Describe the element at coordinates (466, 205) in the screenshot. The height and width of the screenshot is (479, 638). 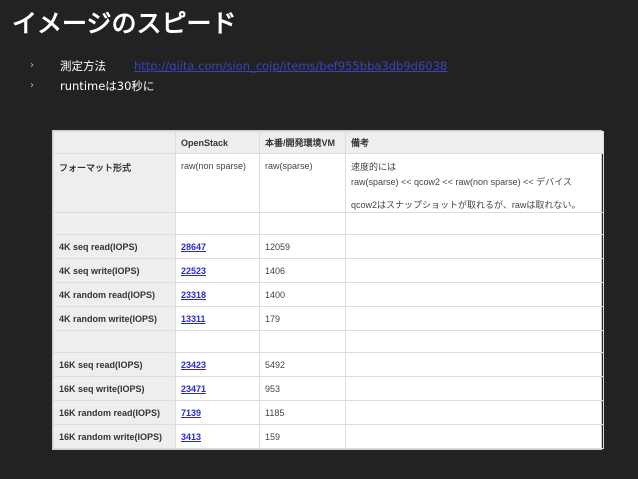
I see `note-line: qcow2はスナップショットが取れるが、rawは取れない。` at that location.